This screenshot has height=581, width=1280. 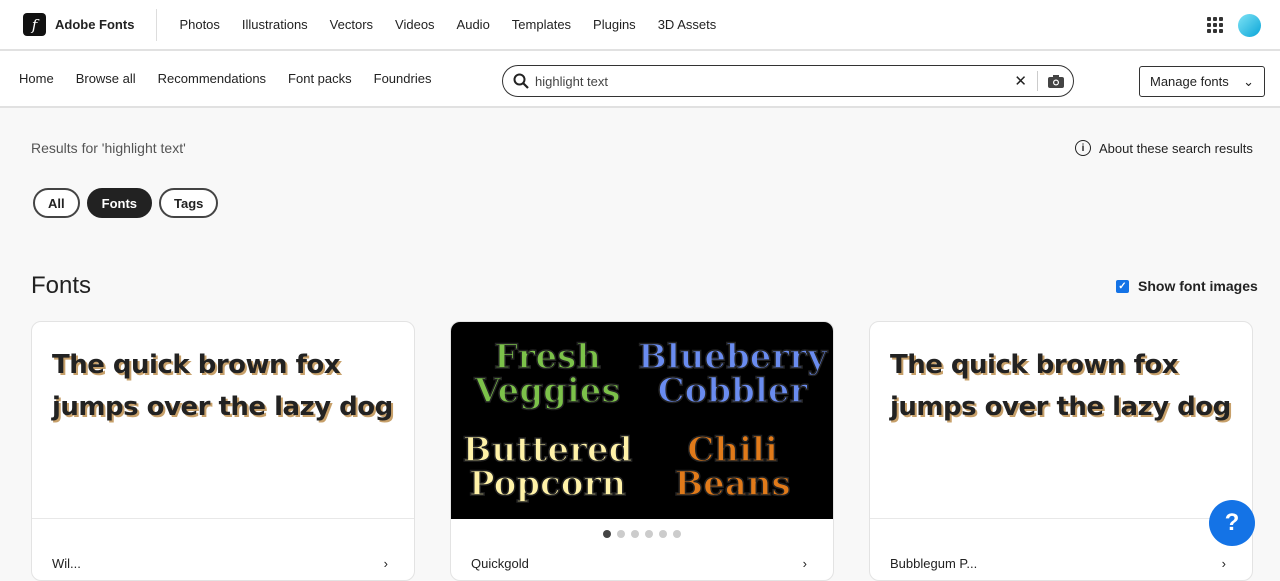 What do you see at coordinates (189, 203) in the screenshot?
I see `filter-tags: Tags` at bounding box center [189, 203].